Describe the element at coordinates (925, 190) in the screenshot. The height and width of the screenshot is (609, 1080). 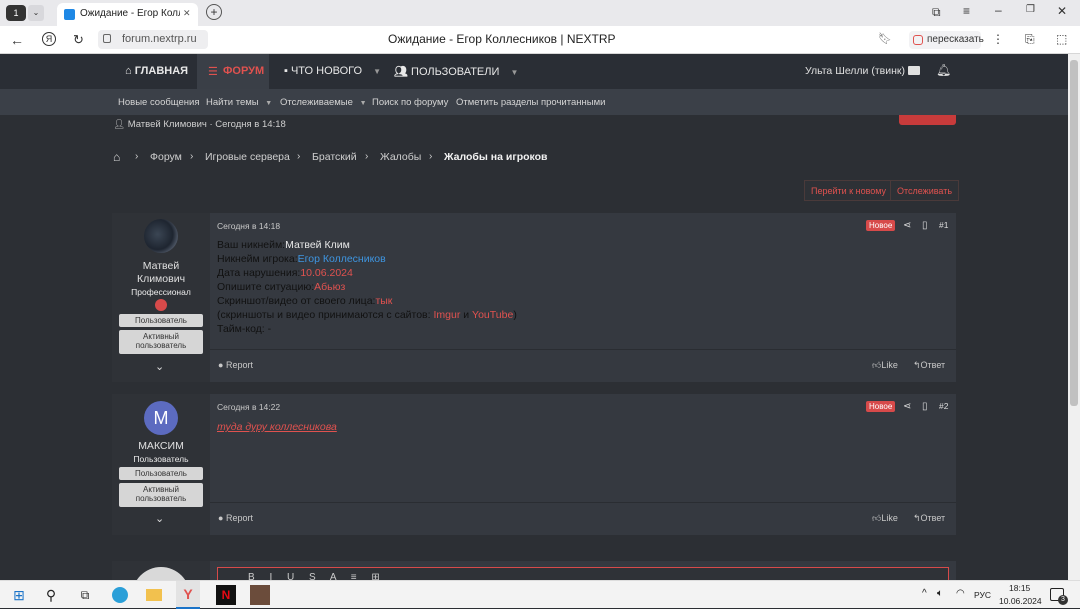
I see `watch-button: Отслеживать` at that location.